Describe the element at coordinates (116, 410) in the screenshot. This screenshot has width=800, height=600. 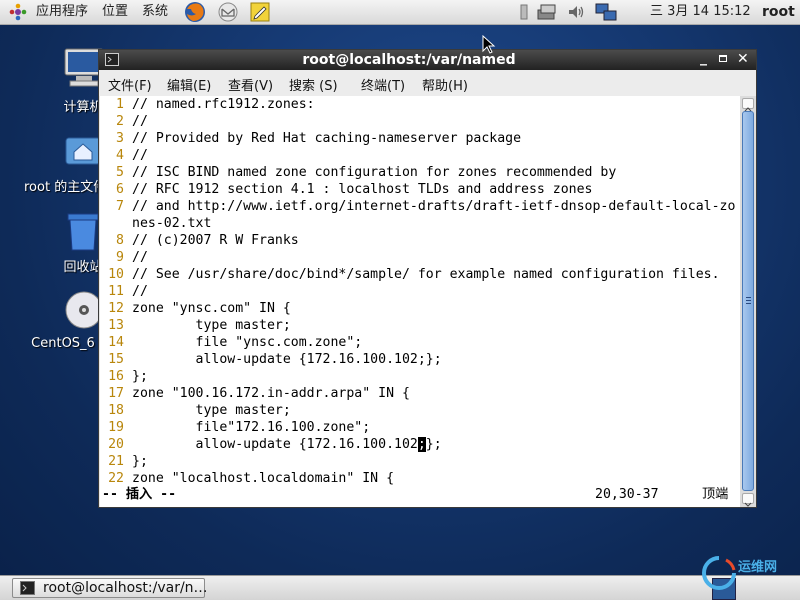
I see `line-number: 18` at that location.